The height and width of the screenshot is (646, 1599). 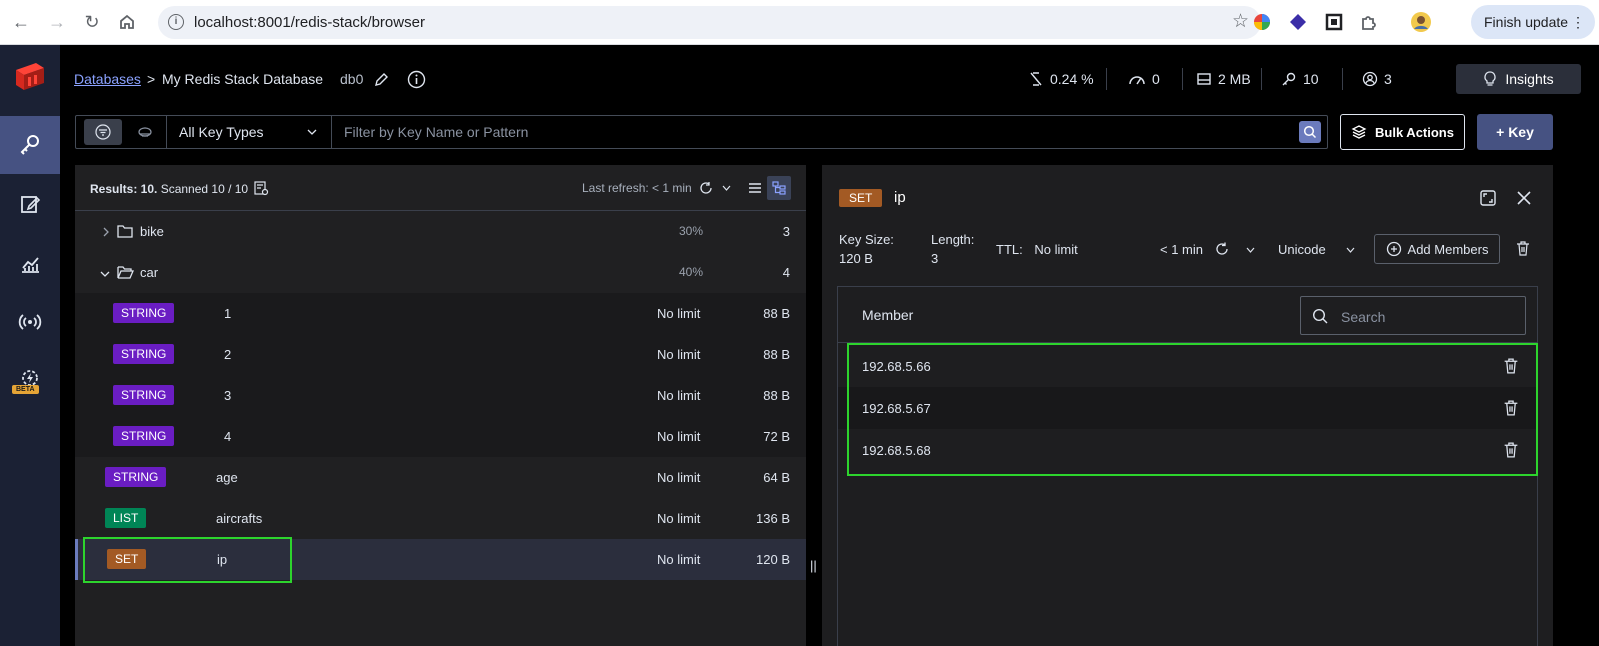 I want to click on clients-value: 3, so click(x=1388, y=79).